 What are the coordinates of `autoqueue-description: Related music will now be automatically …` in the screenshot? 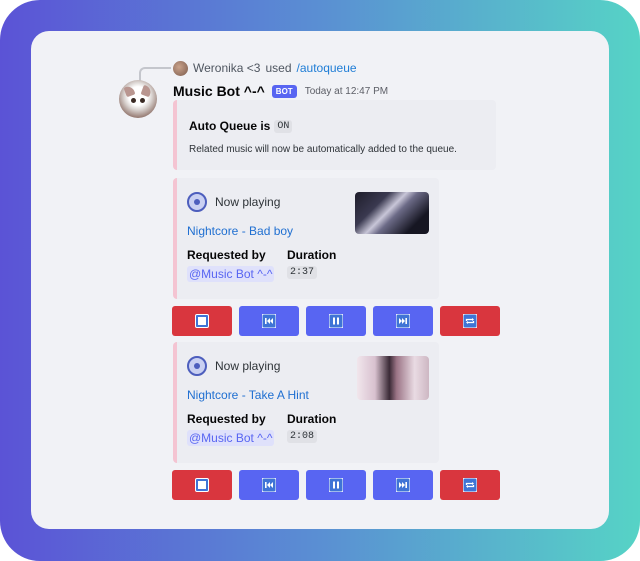 It's located at (323, 149).